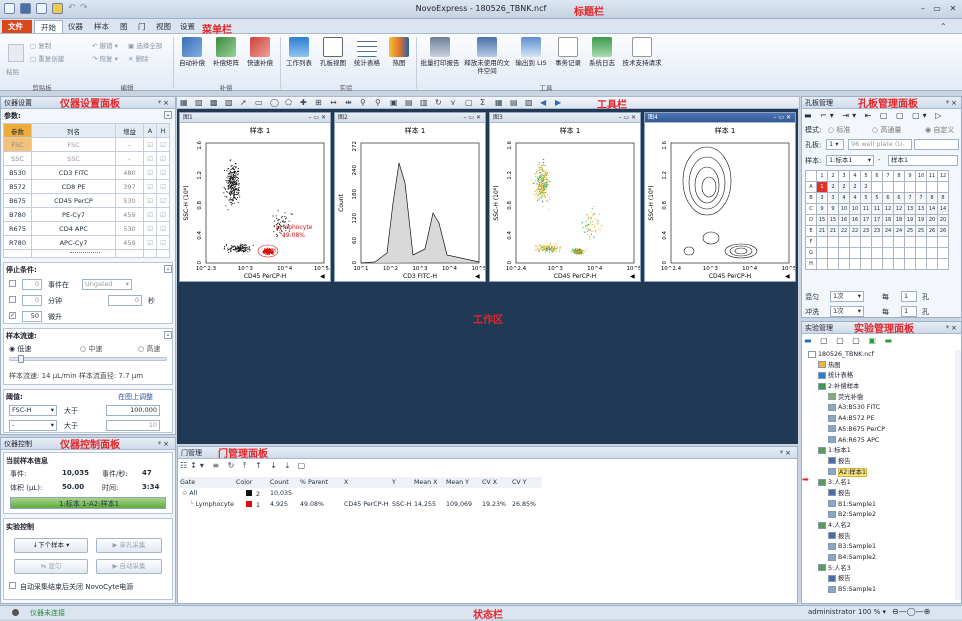  Describe the element at coordinates (487, 56) in the screenshot. I see `release-space-button: 释放未使用的文件空间` at that location.